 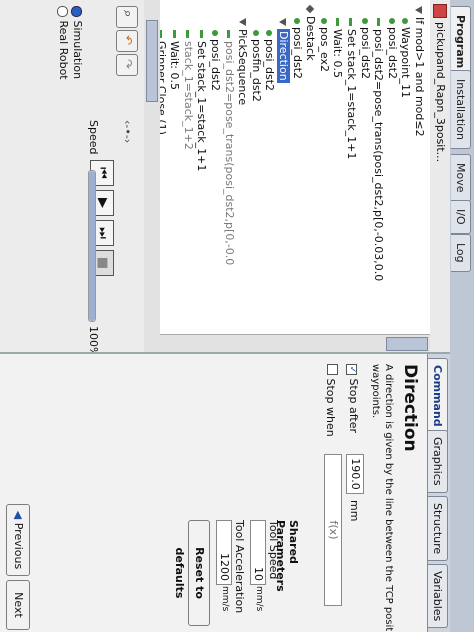 I want to click on speed-slider, so click(x=92, y=246).